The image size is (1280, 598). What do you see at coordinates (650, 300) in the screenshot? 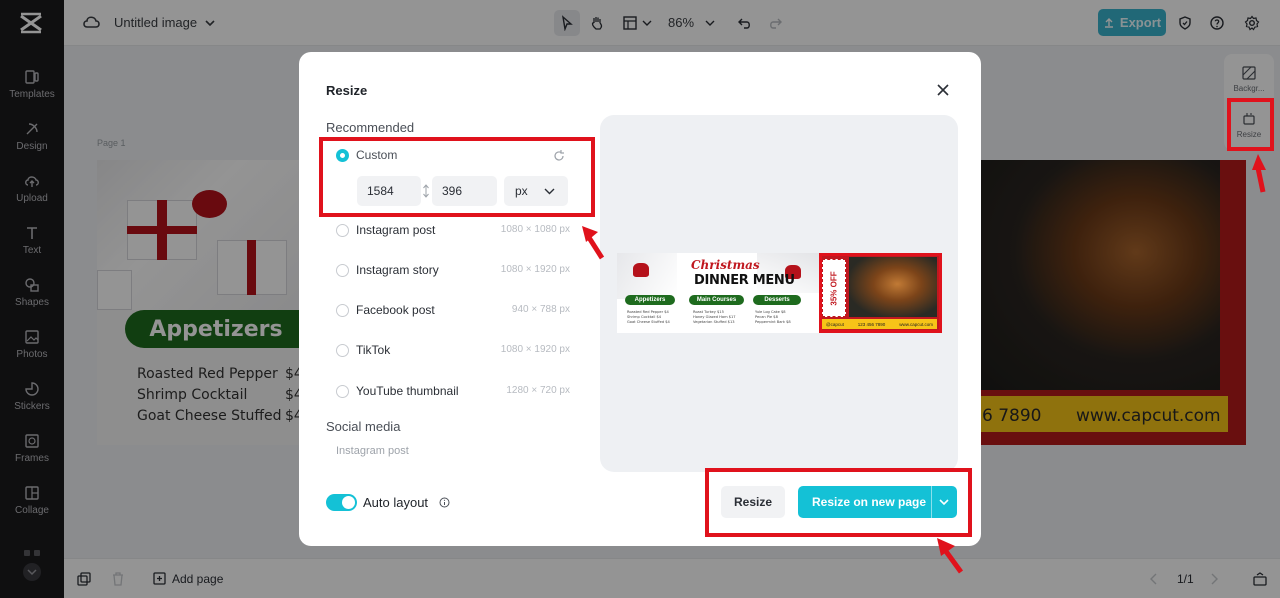
I see `preview-pill: Appetizers` at bounding box center [650, 300].